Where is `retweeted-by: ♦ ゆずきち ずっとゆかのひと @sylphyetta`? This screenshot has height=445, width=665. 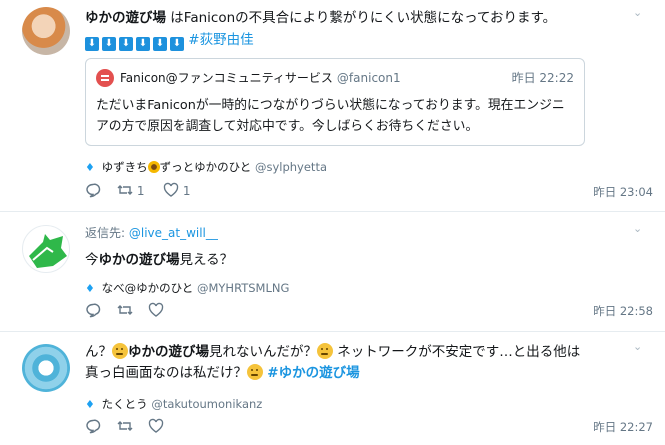
retweeted-by: ♦ ゆずきち ずっとゆかのひと @sylphyetta is located at coordinates (206, 167).